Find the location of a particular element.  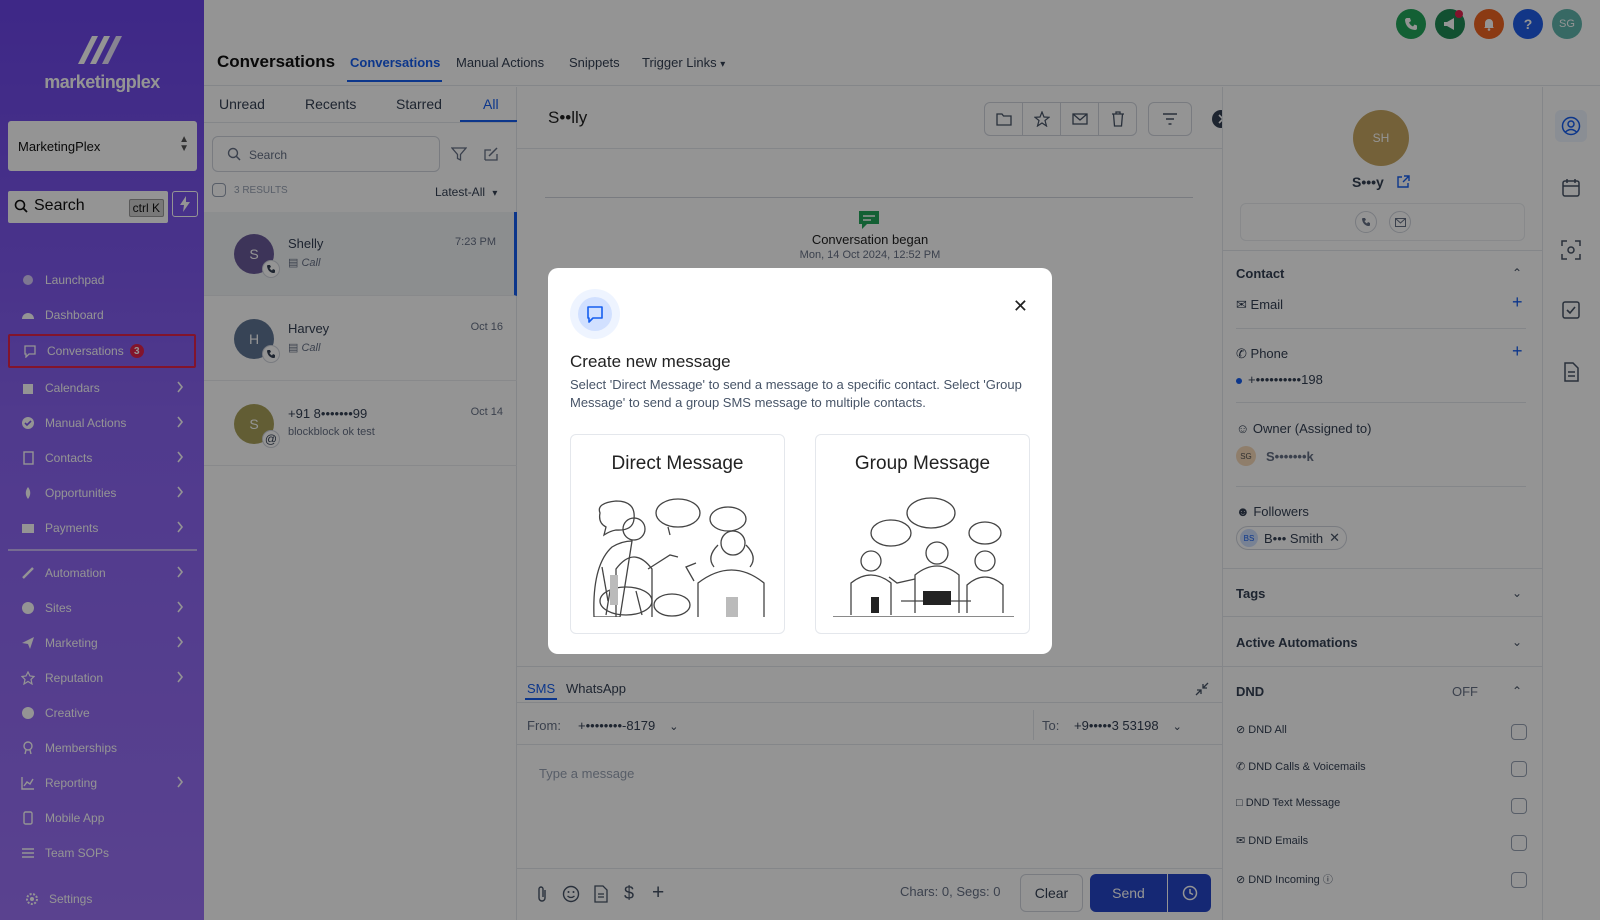

close-icon: ✕ is located at coordinates (1020, 306).